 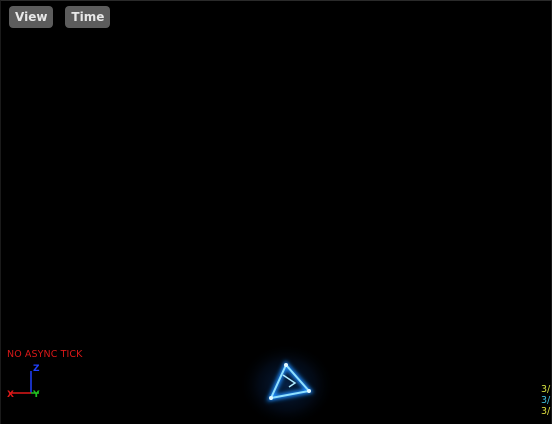 I want to click on view-menu-button: View, so click(x=31, y=17).